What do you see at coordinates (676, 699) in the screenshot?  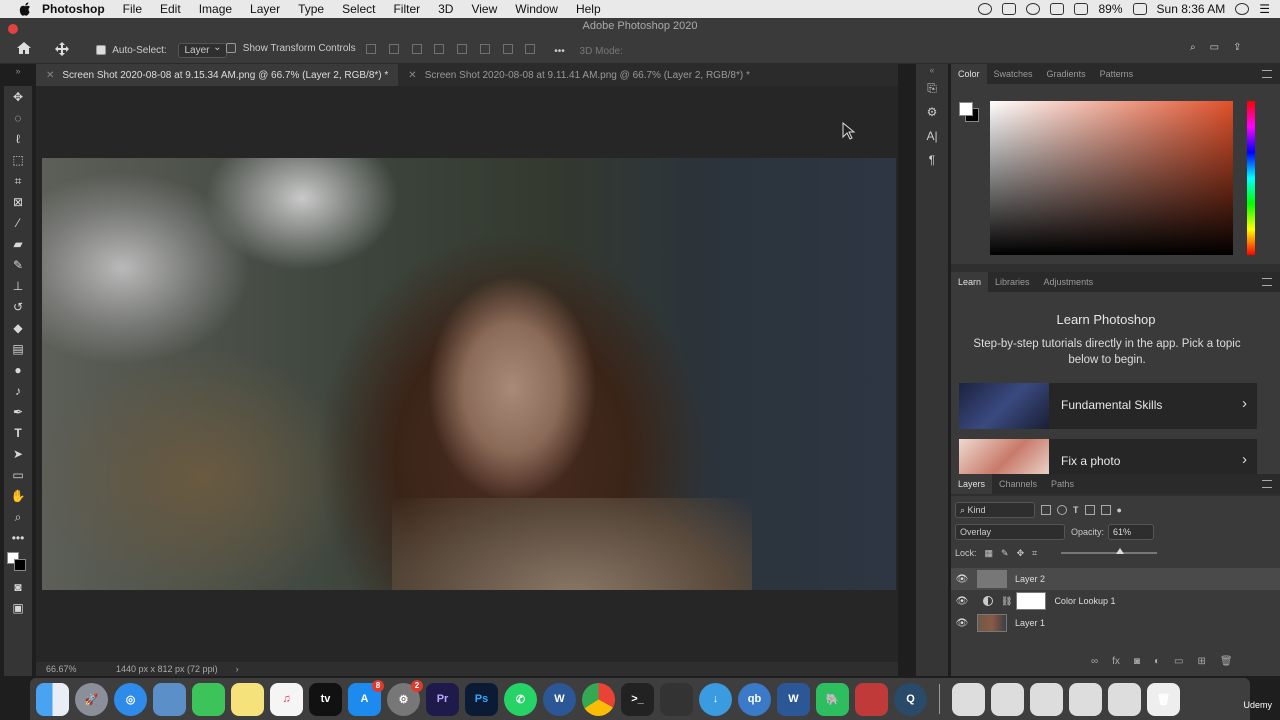 I see `activity-monitor-icon` at bounding box center [676, 699].